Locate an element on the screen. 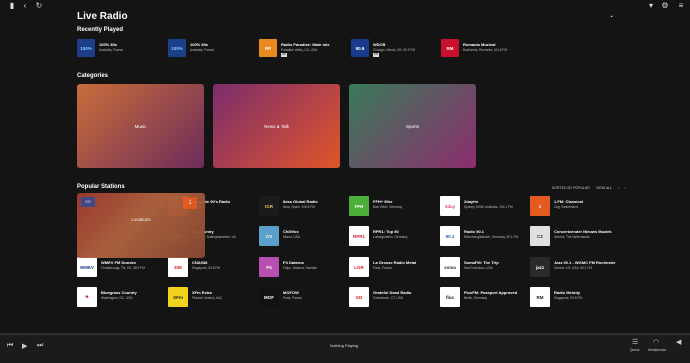  locations-label: Locations is located at coordinates (141, 219).